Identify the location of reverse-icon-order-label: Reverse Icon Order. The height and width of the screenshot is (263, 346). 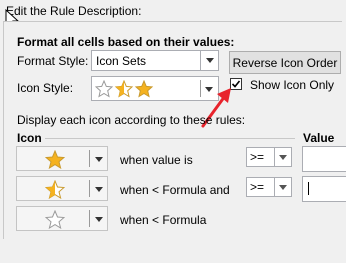
(285, 62).